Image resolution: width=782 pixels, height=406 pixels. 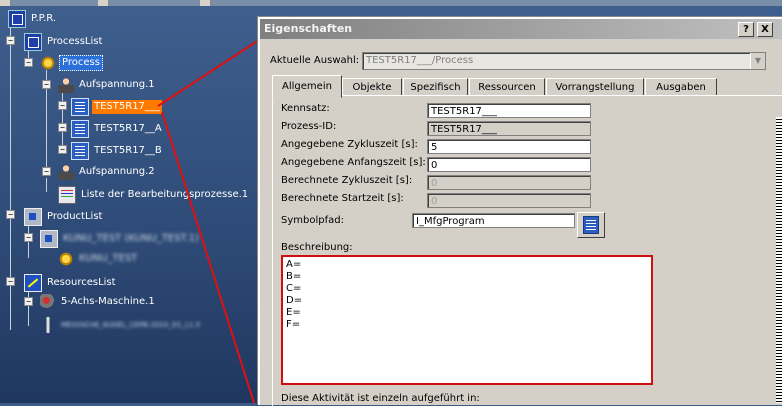 I want to click on tree-node-label: P.P.R., so click(x=44, y=18).